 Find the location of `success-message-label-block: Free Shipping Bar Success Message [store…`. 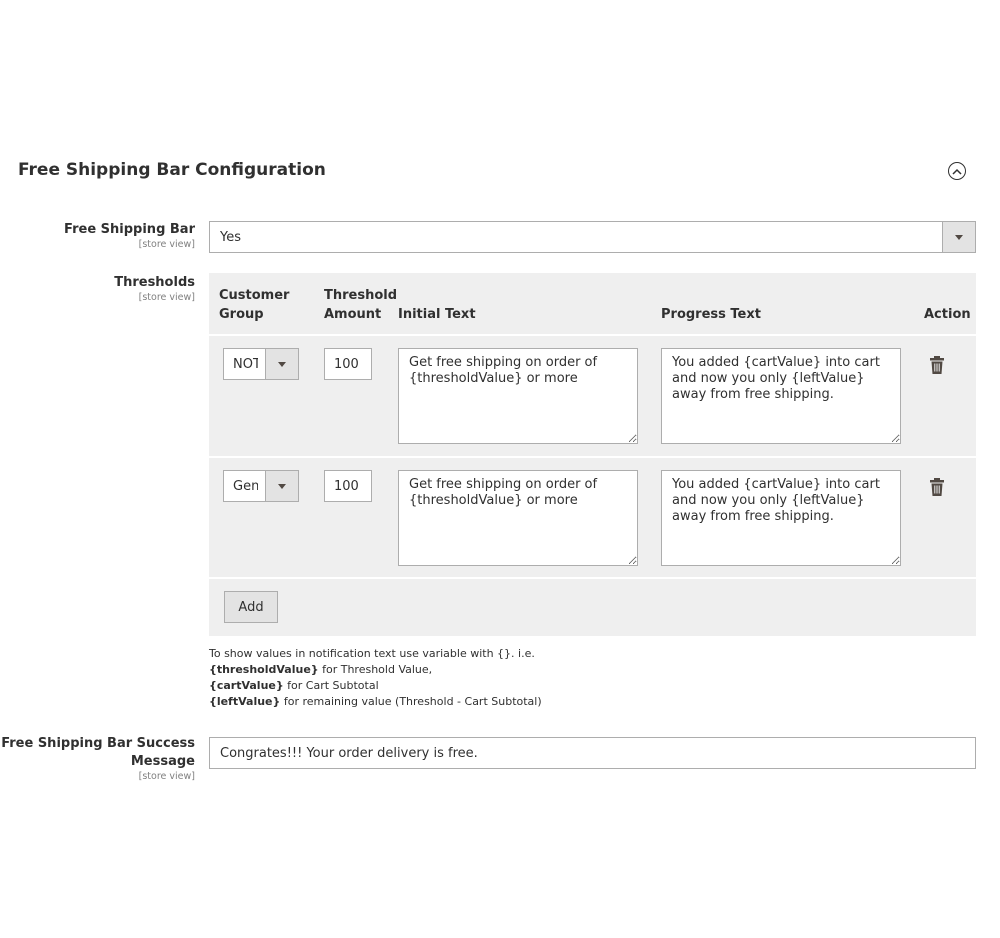

success-message-label-block: Free Shipping Bar Success Message [store… is located at coordinates (98, 758).